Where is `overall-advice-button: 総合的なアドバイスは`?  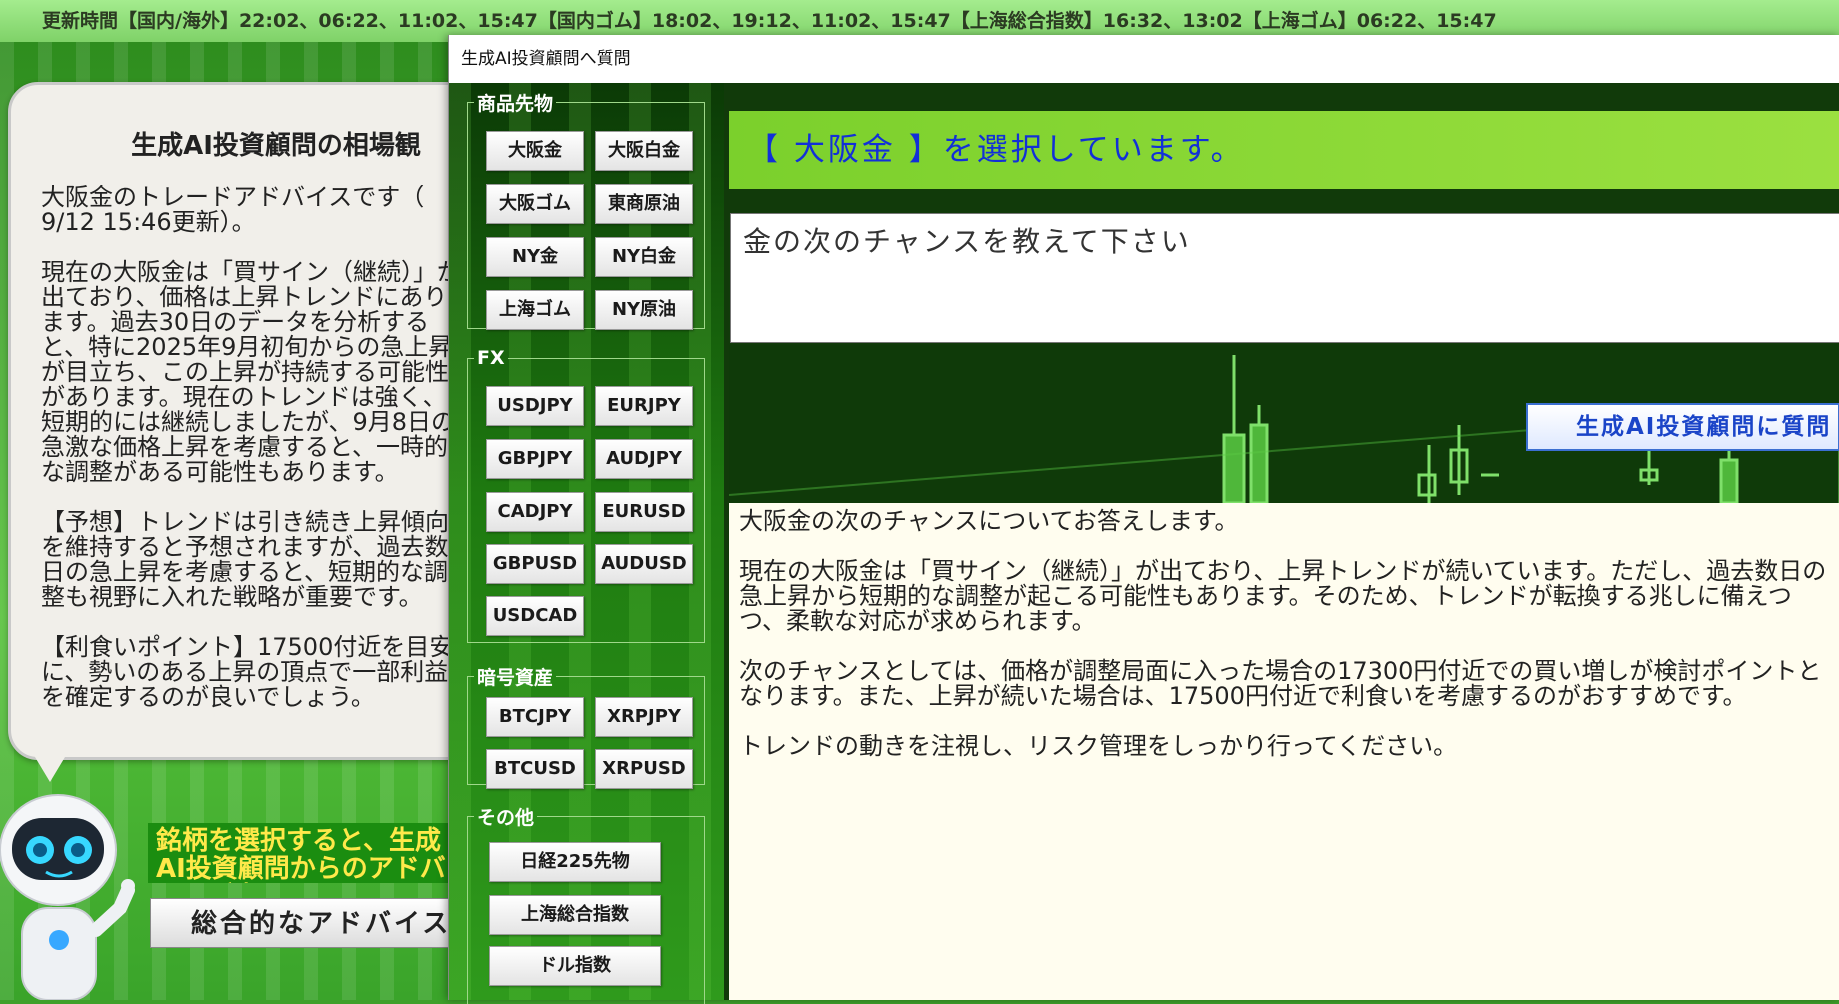
overall-advice-button: 総合的なアドバイスは is located at coordinates (305, 923).